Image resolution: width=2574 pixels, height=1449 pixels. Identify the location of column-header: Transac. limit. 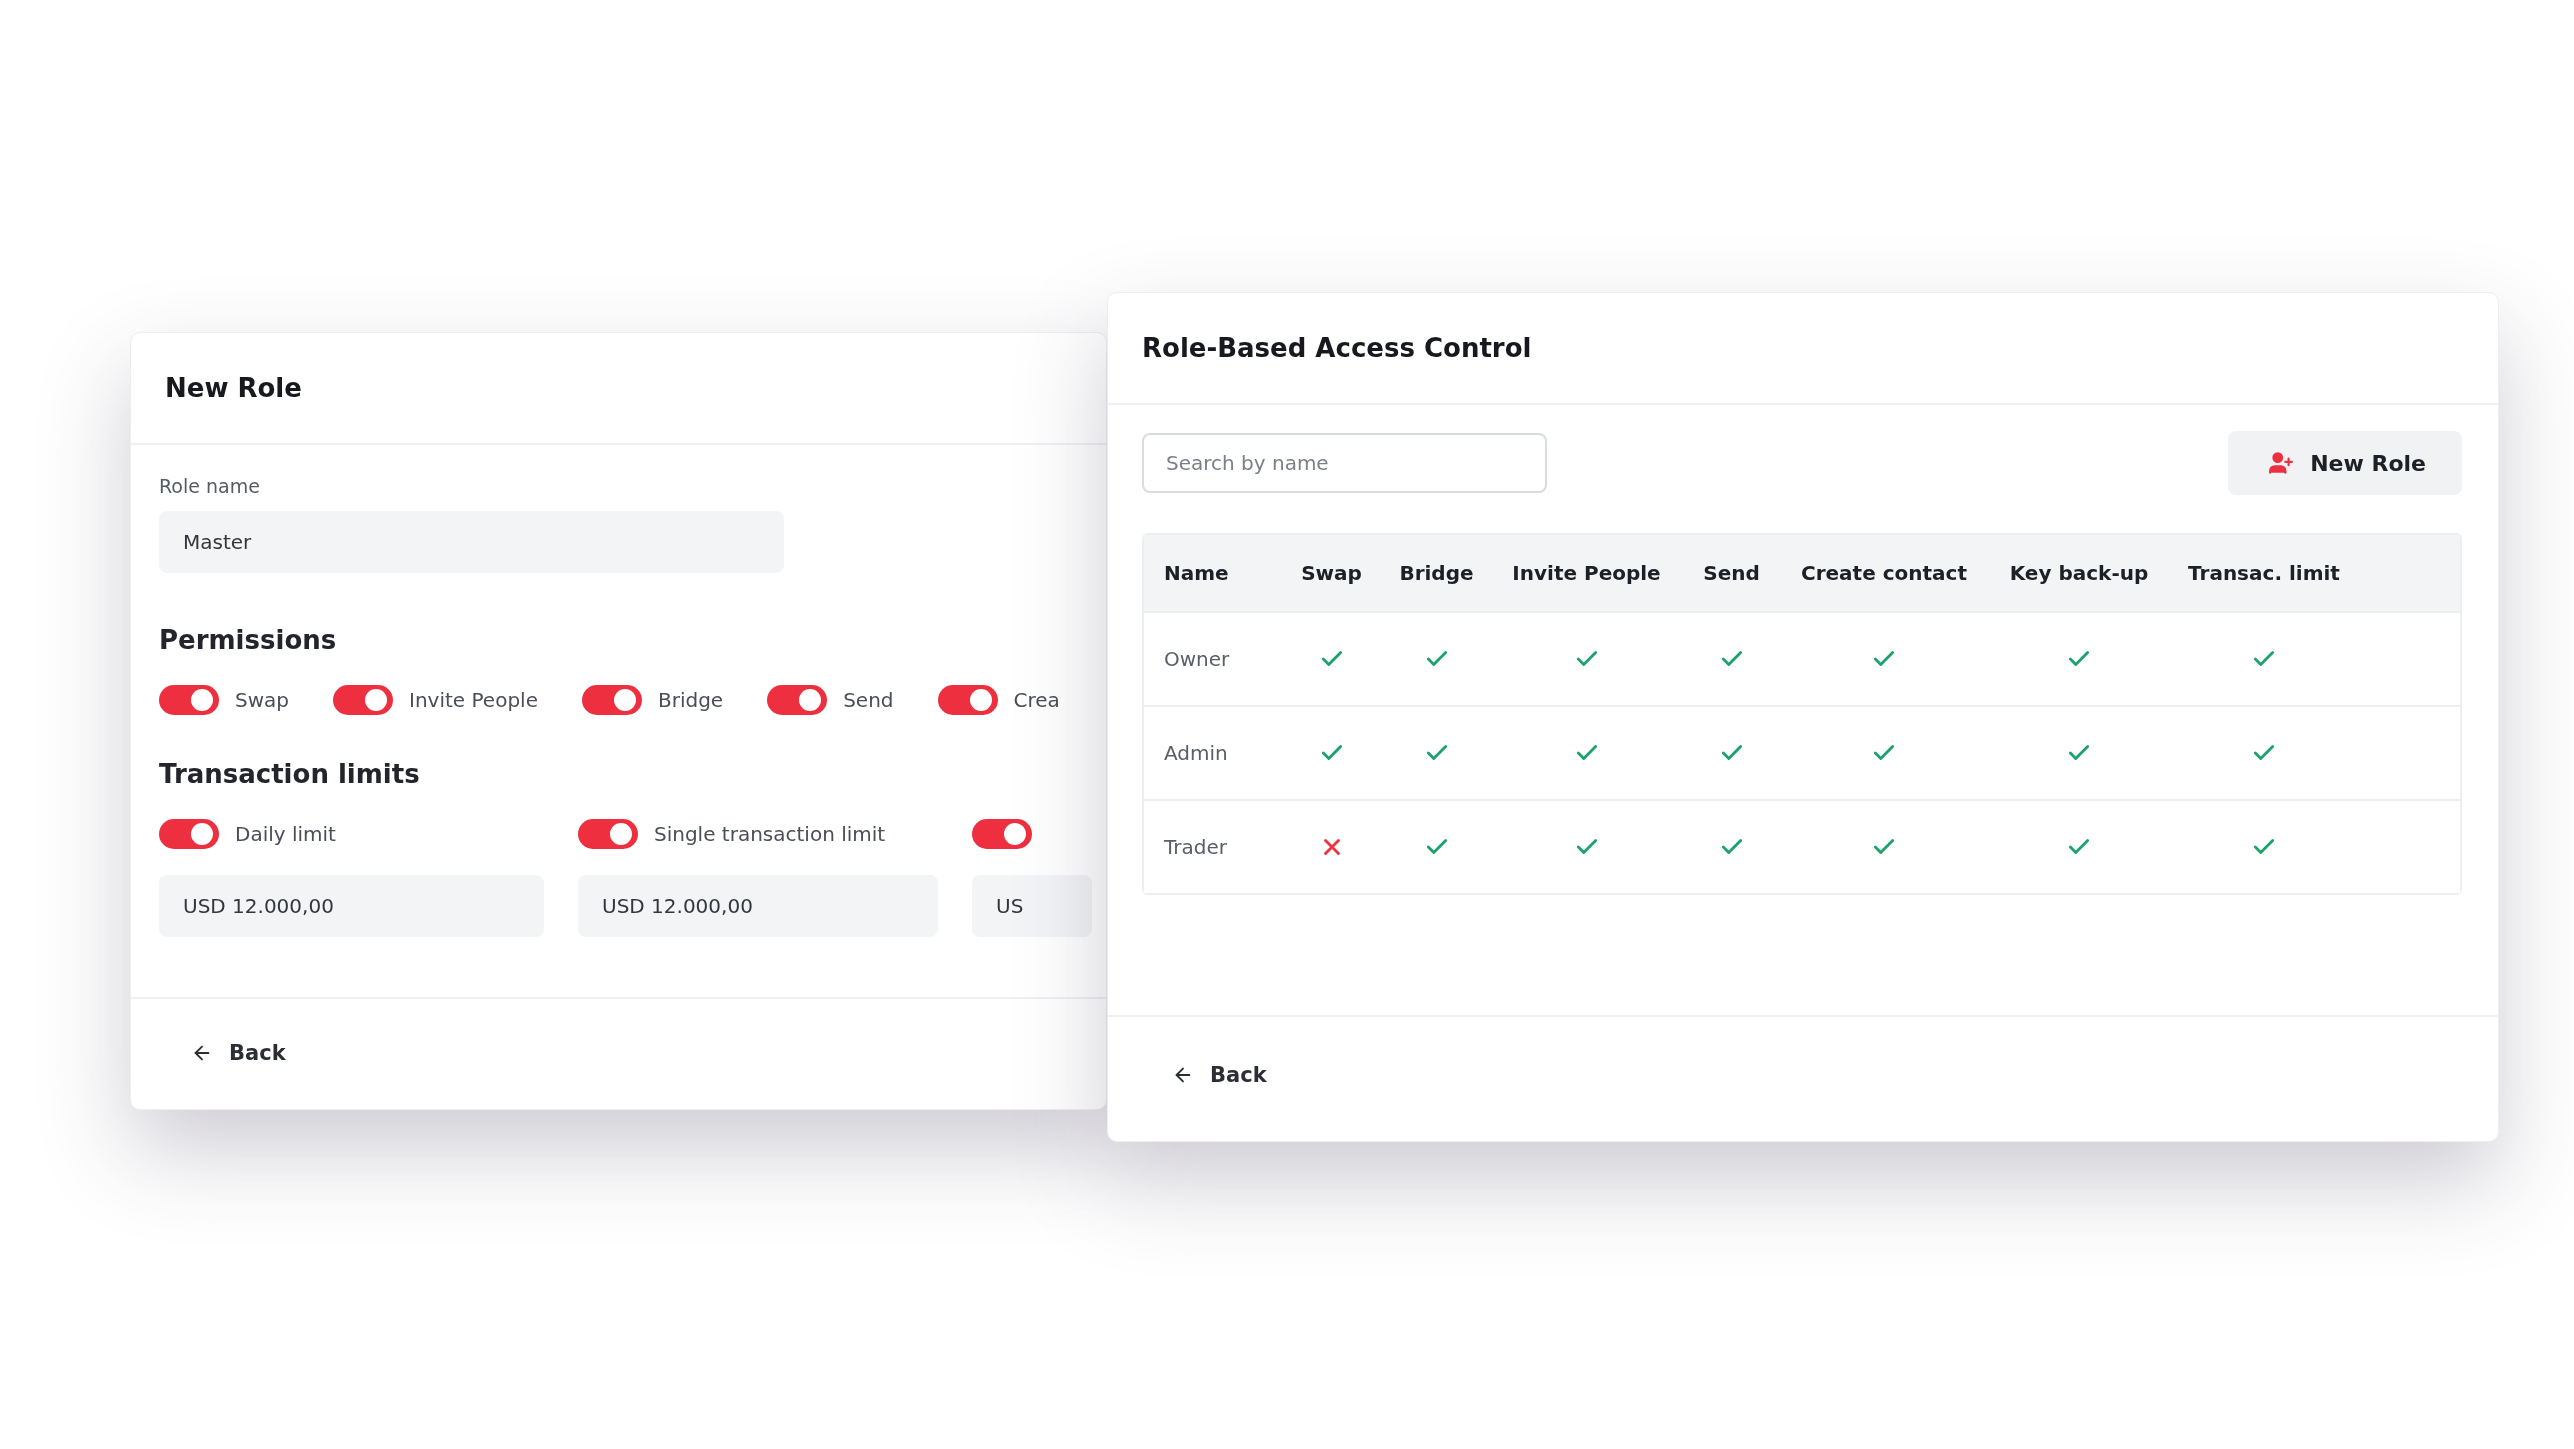
(2264, 573).